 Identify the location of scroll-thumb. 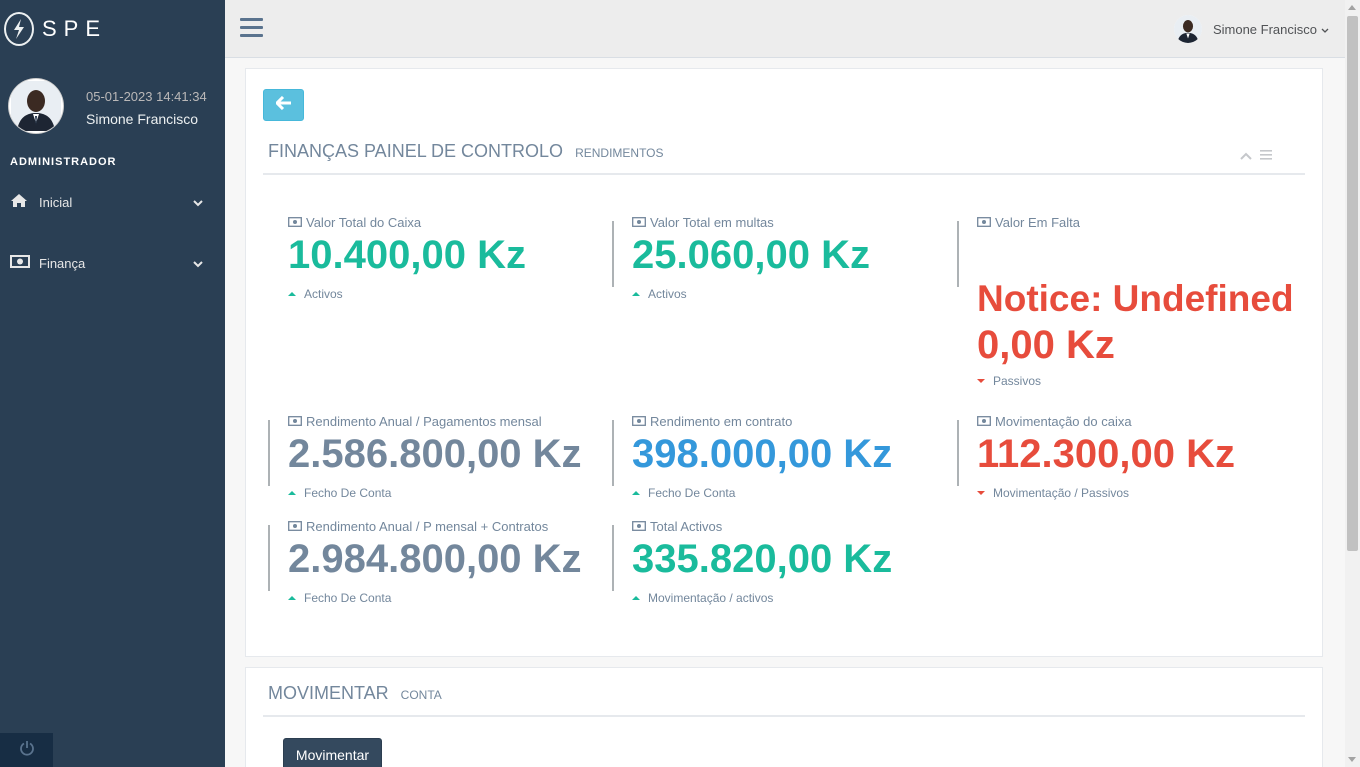
(1352, 283).